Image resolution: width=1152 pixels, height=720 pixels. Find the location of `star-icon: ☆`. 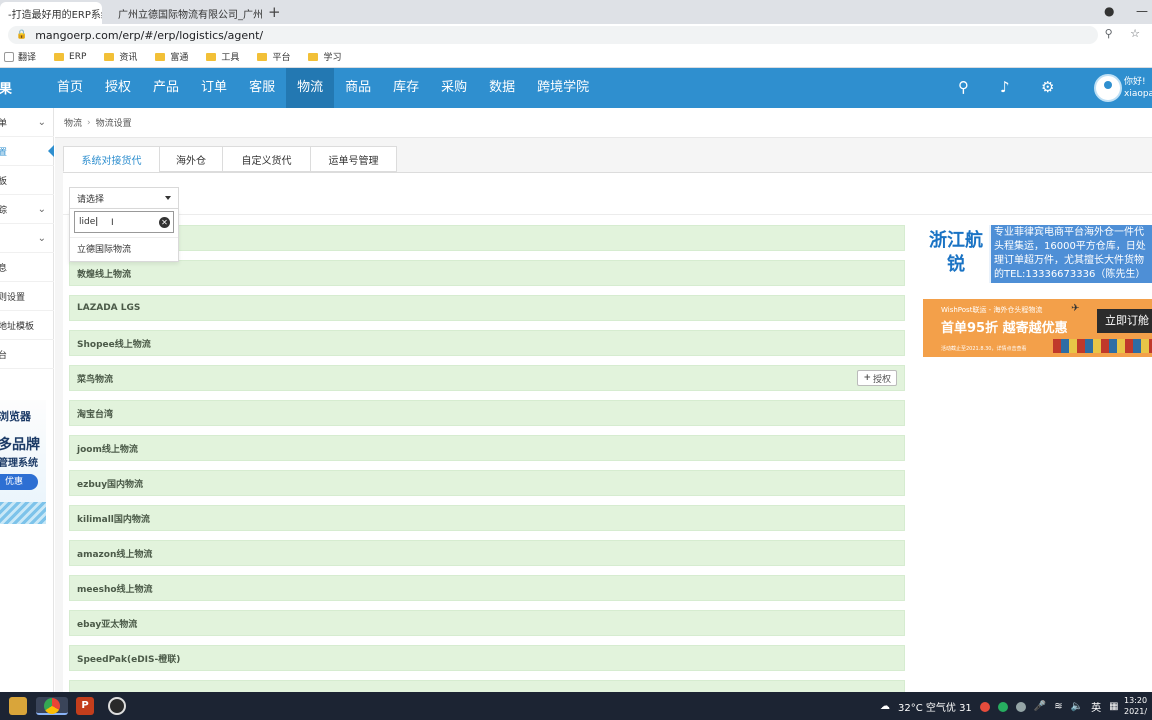

star-icon: ☆ is located at coordinates (1135, 33).